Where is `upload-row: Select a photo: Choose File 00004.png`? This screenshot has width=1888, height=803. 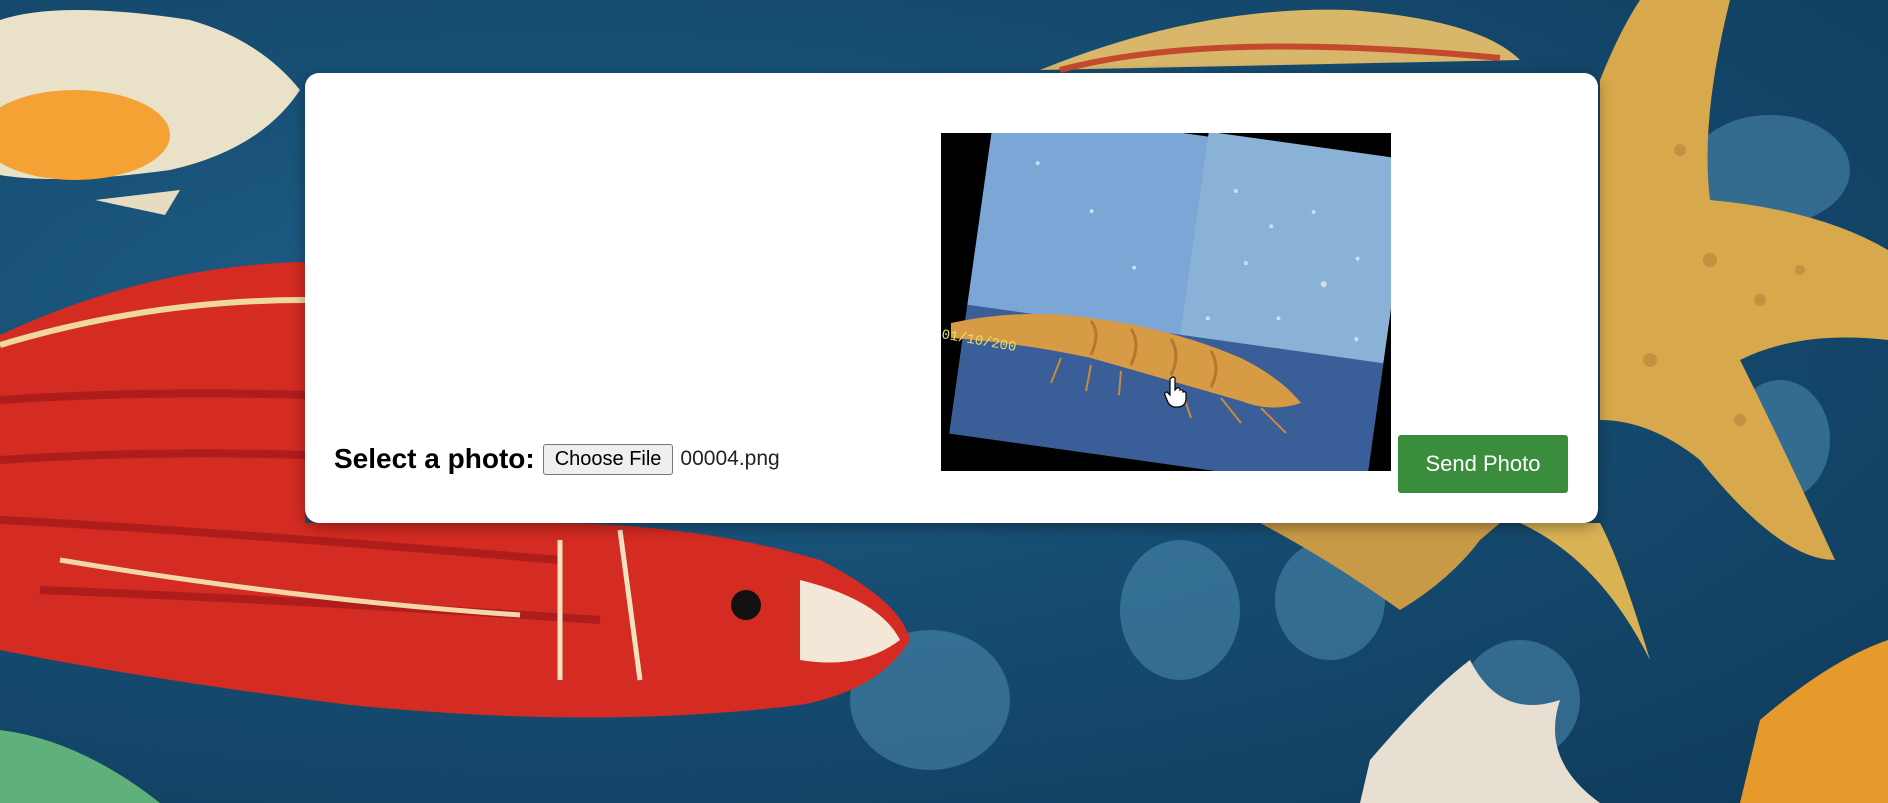
upload-row: Select a photo: Choose File 00004.png is located at coordinates (557, 459).